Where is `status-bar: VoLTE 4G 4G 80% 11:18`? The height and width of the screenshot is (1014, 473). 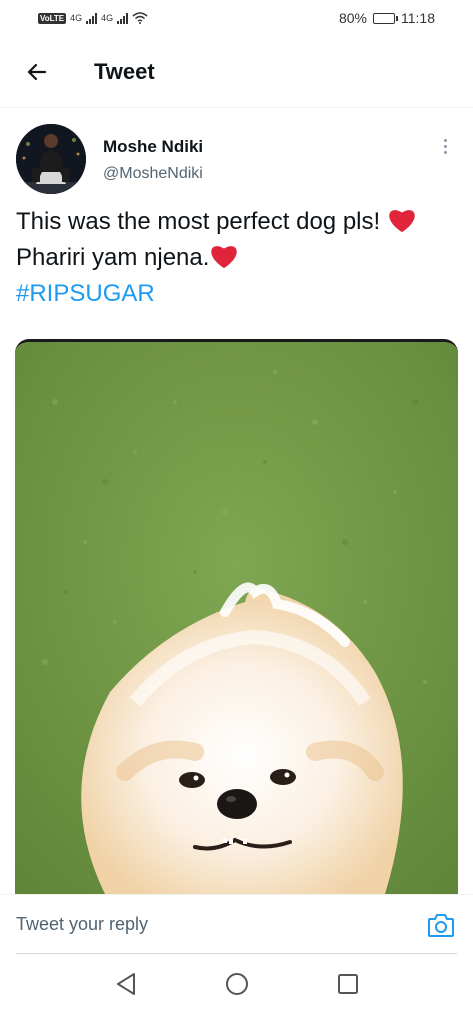
status-bar: VoLTE 4G 4G 80% 11:18 is located at coordinates (236, 18).